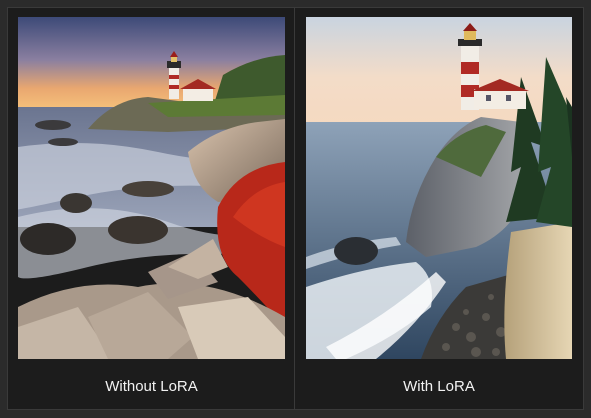  Describe the element at coordinates (151, 386) in the screenshot. I see `caption-without-lora: Without LoRA` at that location.